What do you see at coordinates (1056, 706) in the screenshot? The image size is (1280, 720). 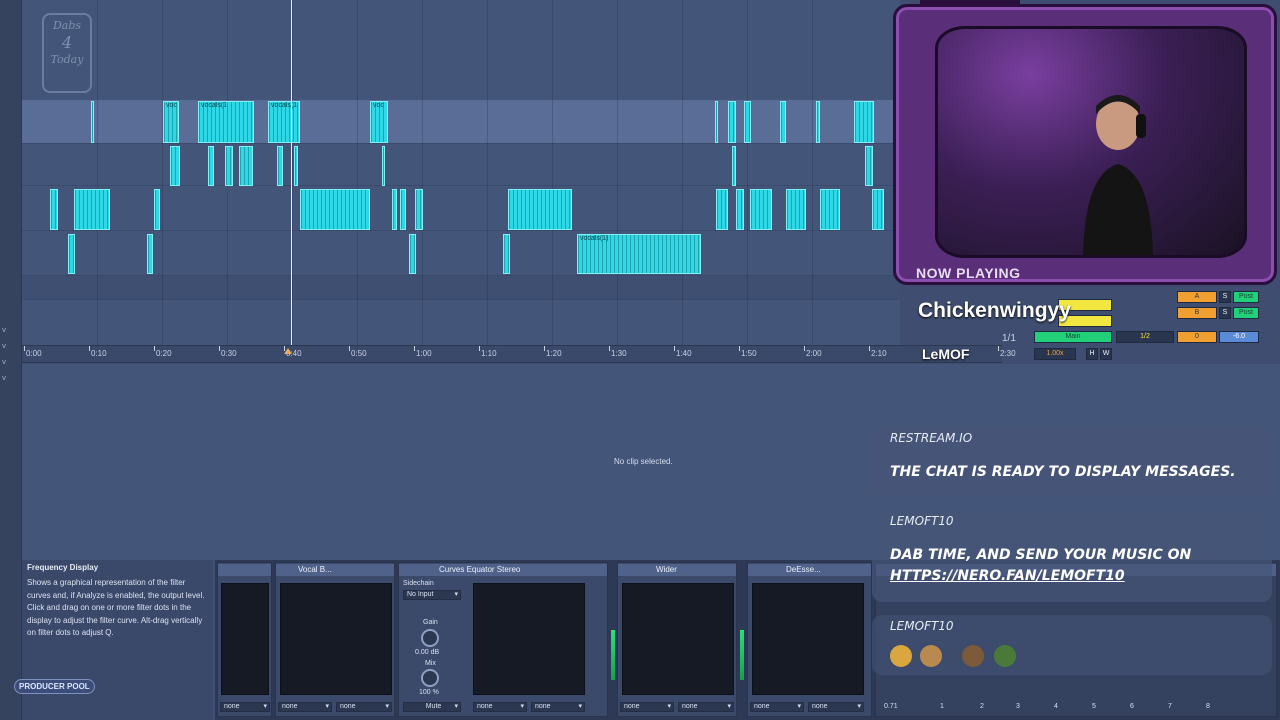 I see `band-number: 4` at bounding box center [1056, 706].